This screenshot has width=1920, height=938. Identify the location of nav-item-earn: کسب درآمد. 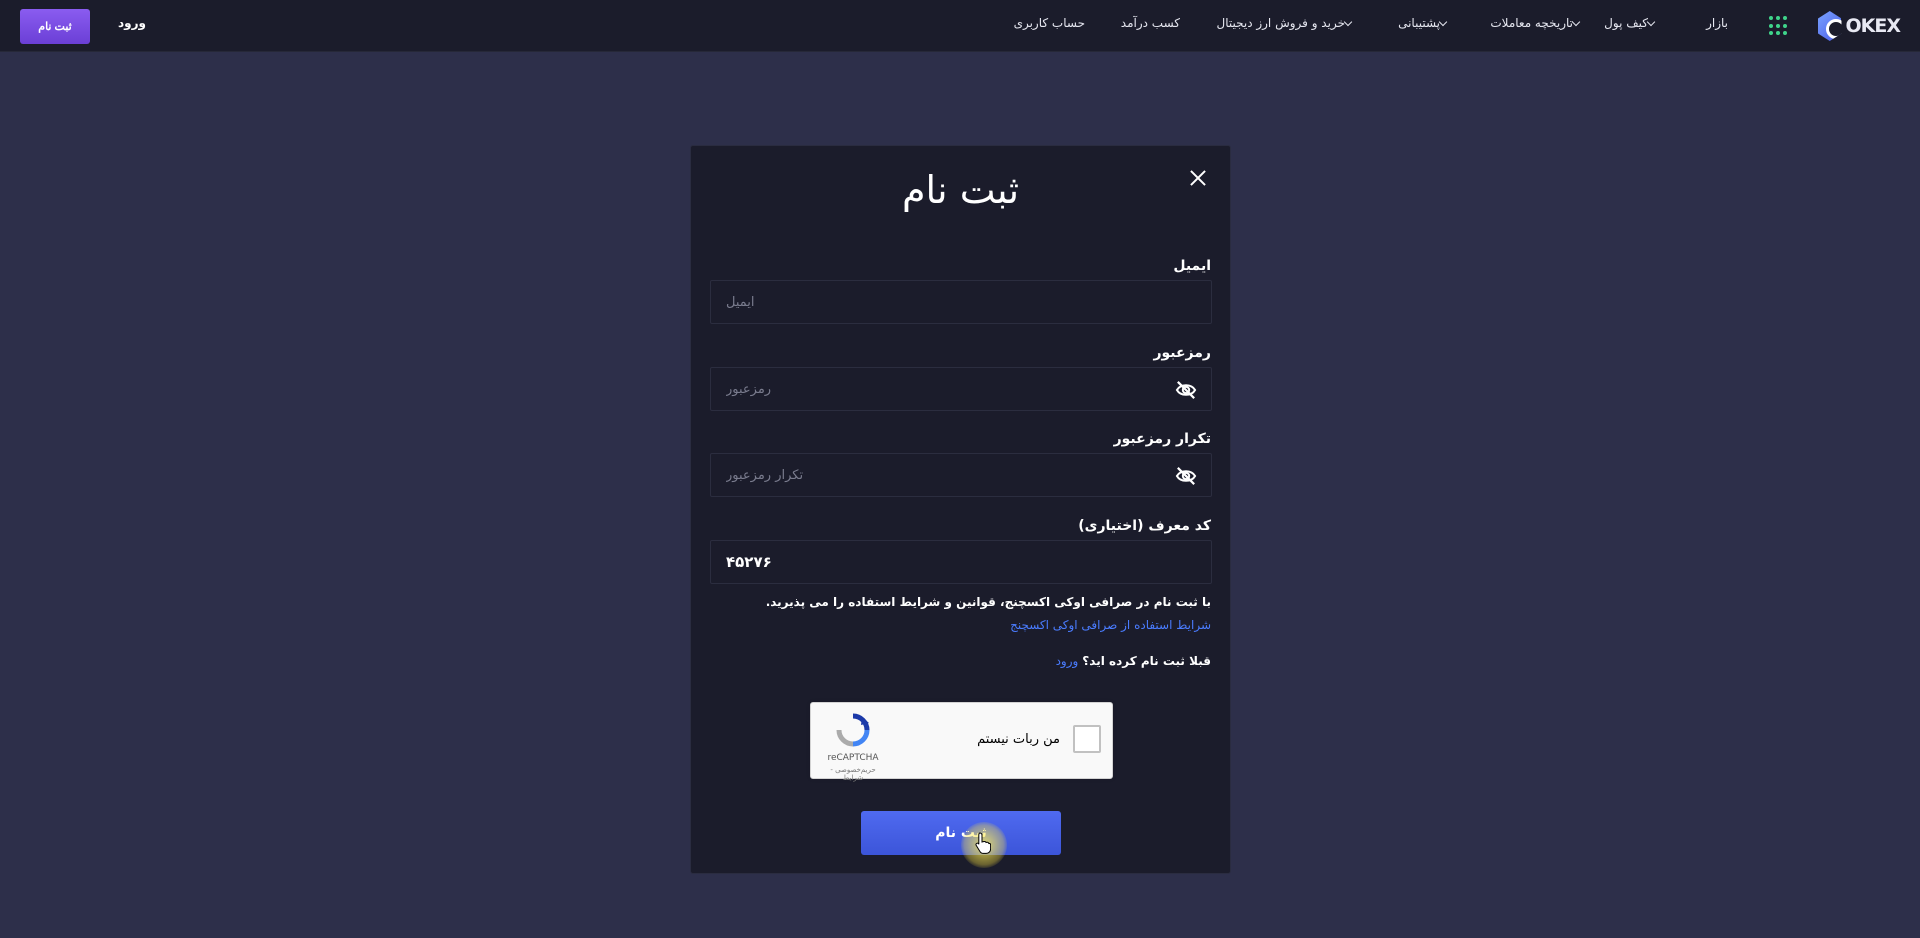
(1150, 23).